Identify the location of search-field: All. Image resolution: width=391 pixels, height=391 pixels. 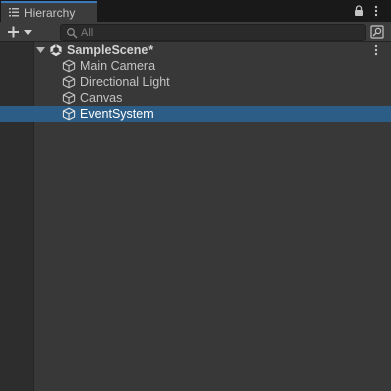
(213, 32).